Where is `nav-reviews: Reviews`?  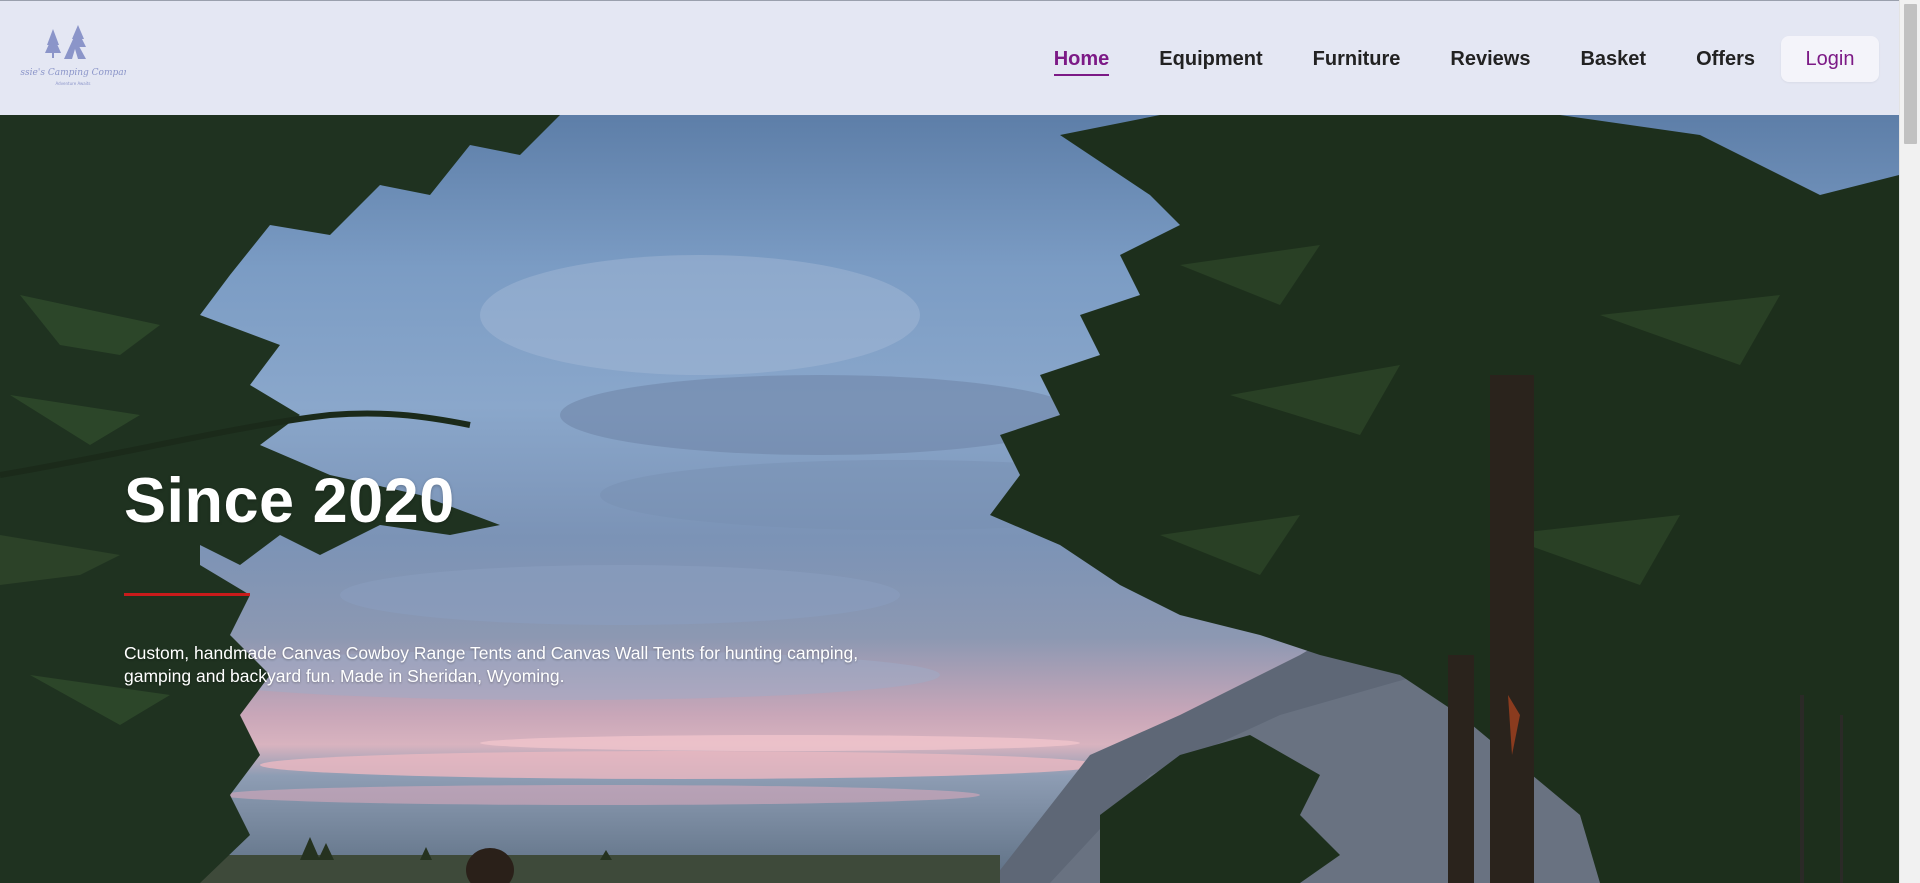
nav-reviews: Reviews is located at coordinates (1490, 59).